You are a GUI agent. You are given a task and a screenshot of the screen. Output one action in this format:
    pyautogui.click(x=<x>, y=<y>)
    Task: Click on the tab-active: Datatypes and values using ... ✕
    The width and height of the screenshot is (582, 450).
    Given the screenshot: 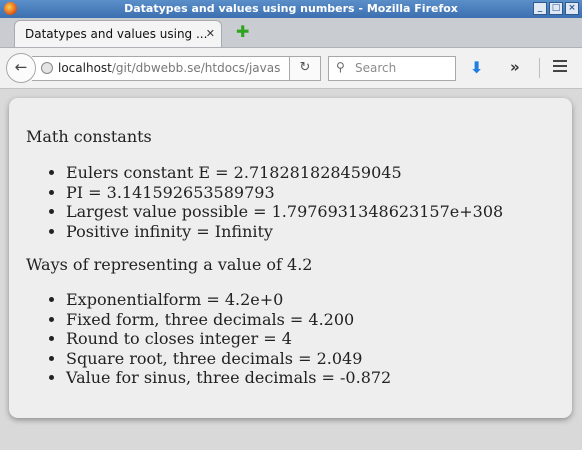 What is the action you would take?
    pyautogui.click(x=118, y=33)
    